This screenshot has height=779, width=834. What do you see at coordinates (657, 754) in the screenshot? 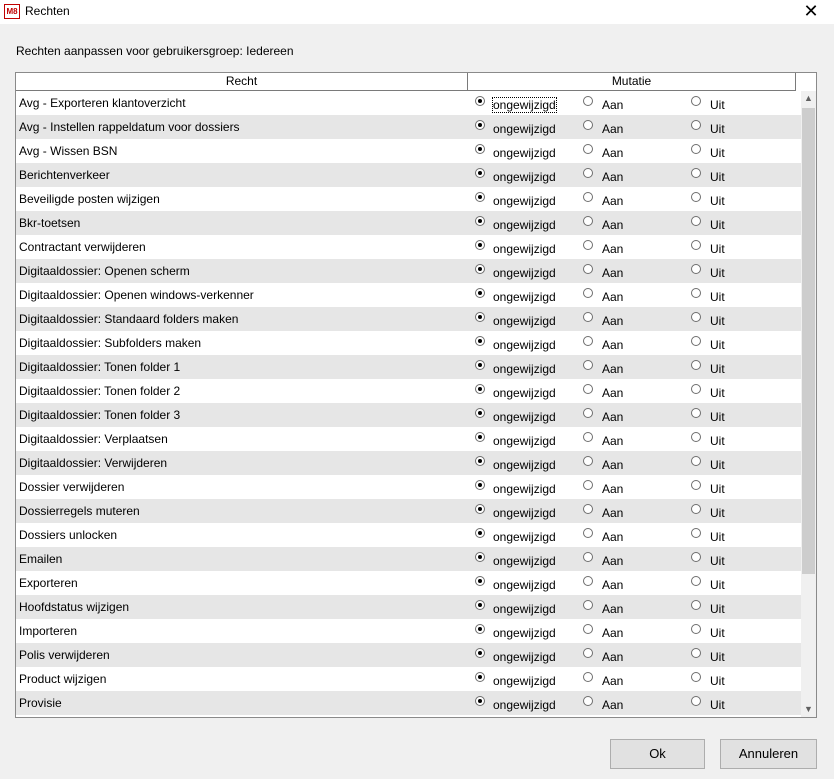
I see `ok-button: Ok` at bounding box center [657, 754].